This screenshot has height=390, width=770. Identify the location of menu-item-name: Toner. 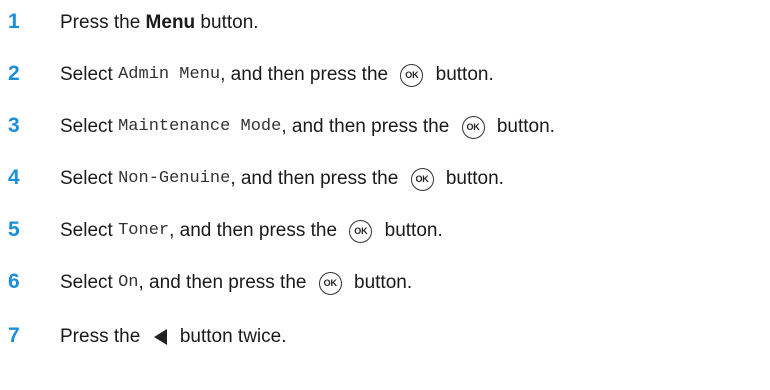
(144, 230).